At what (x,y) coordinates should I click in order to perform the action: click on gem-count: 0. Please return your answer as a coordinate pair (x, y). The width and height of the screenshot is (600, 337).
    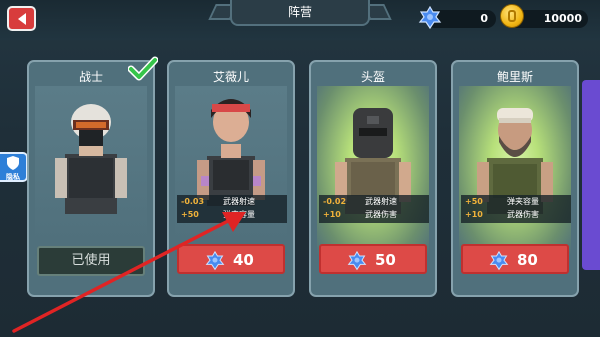
    Looking at the image, I should click on (484, 18).